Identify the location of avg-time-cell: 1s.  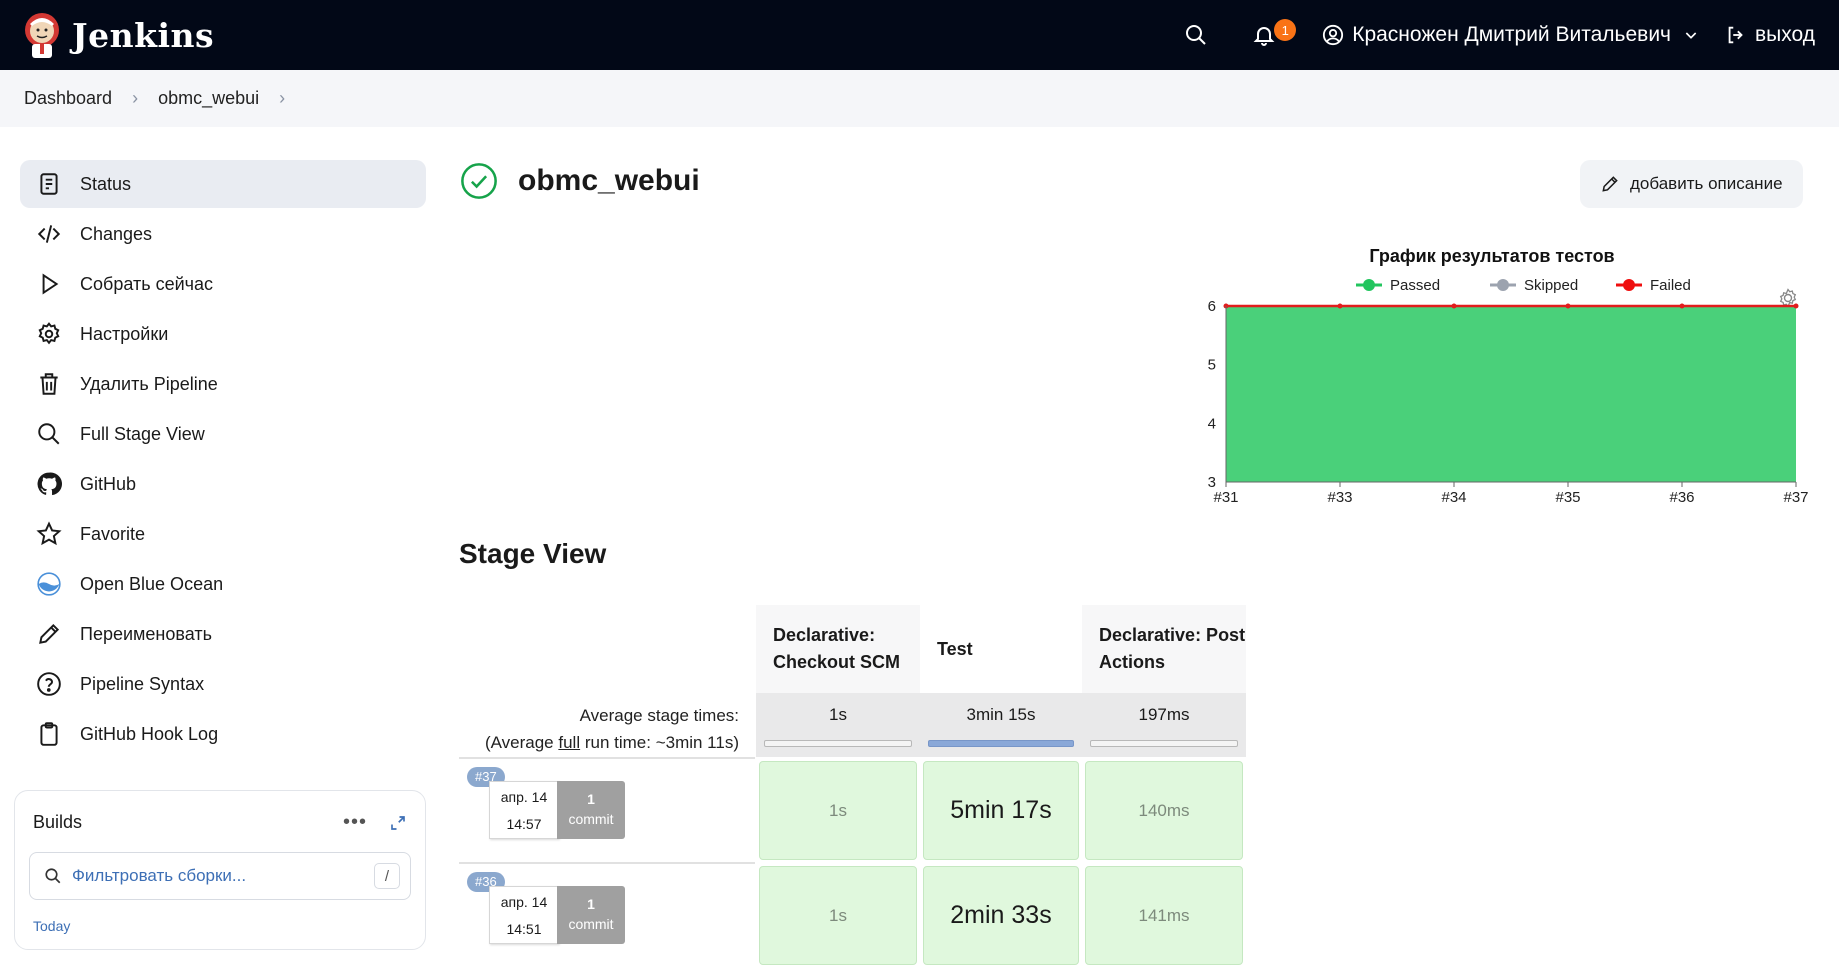
(838, 725).